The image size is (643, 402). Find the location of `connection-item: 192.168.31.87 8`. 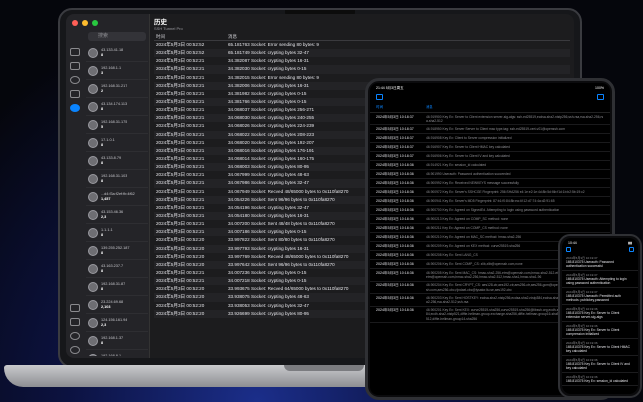

connection-item: 192.168.31.87 8 is located at coordinates (117, 287).